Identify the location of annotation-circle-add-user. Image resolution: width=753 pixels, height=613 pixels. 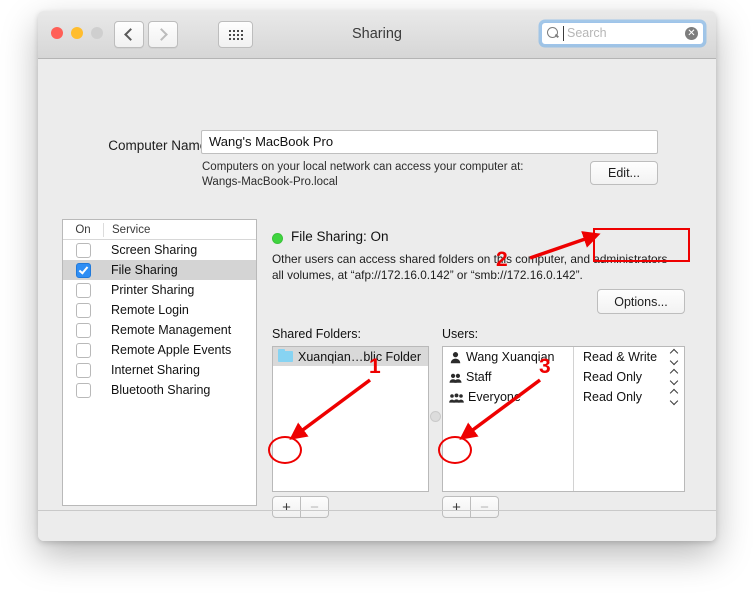
(455, 450).